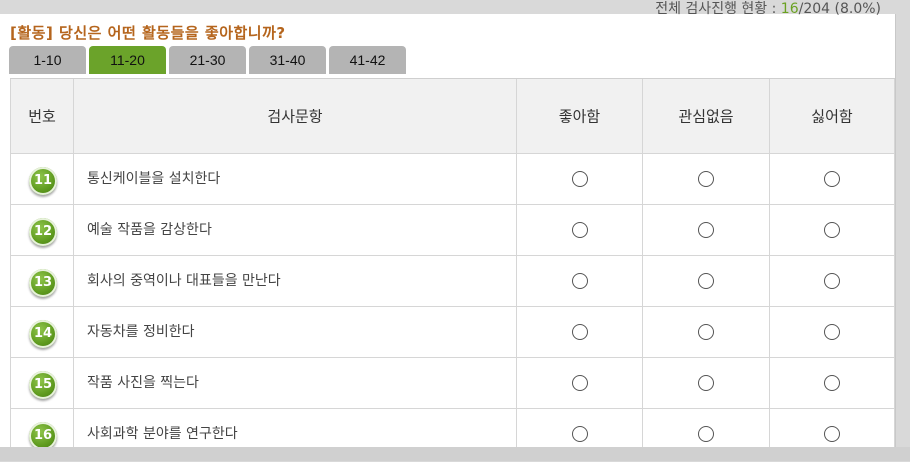  Describe the element at coordinates (154, 179) in the screenshot. I see `question-text: 통신케이블을 설치한다` at that location.